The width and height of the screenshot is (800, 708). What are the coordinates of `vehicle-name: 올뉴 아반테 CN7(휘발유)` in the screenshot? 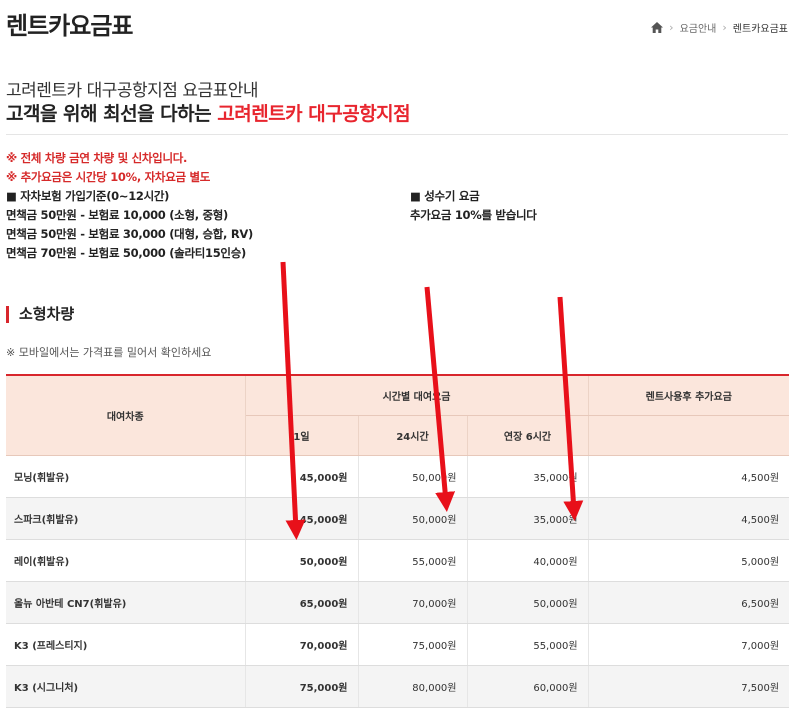 It's located at (126, 602).